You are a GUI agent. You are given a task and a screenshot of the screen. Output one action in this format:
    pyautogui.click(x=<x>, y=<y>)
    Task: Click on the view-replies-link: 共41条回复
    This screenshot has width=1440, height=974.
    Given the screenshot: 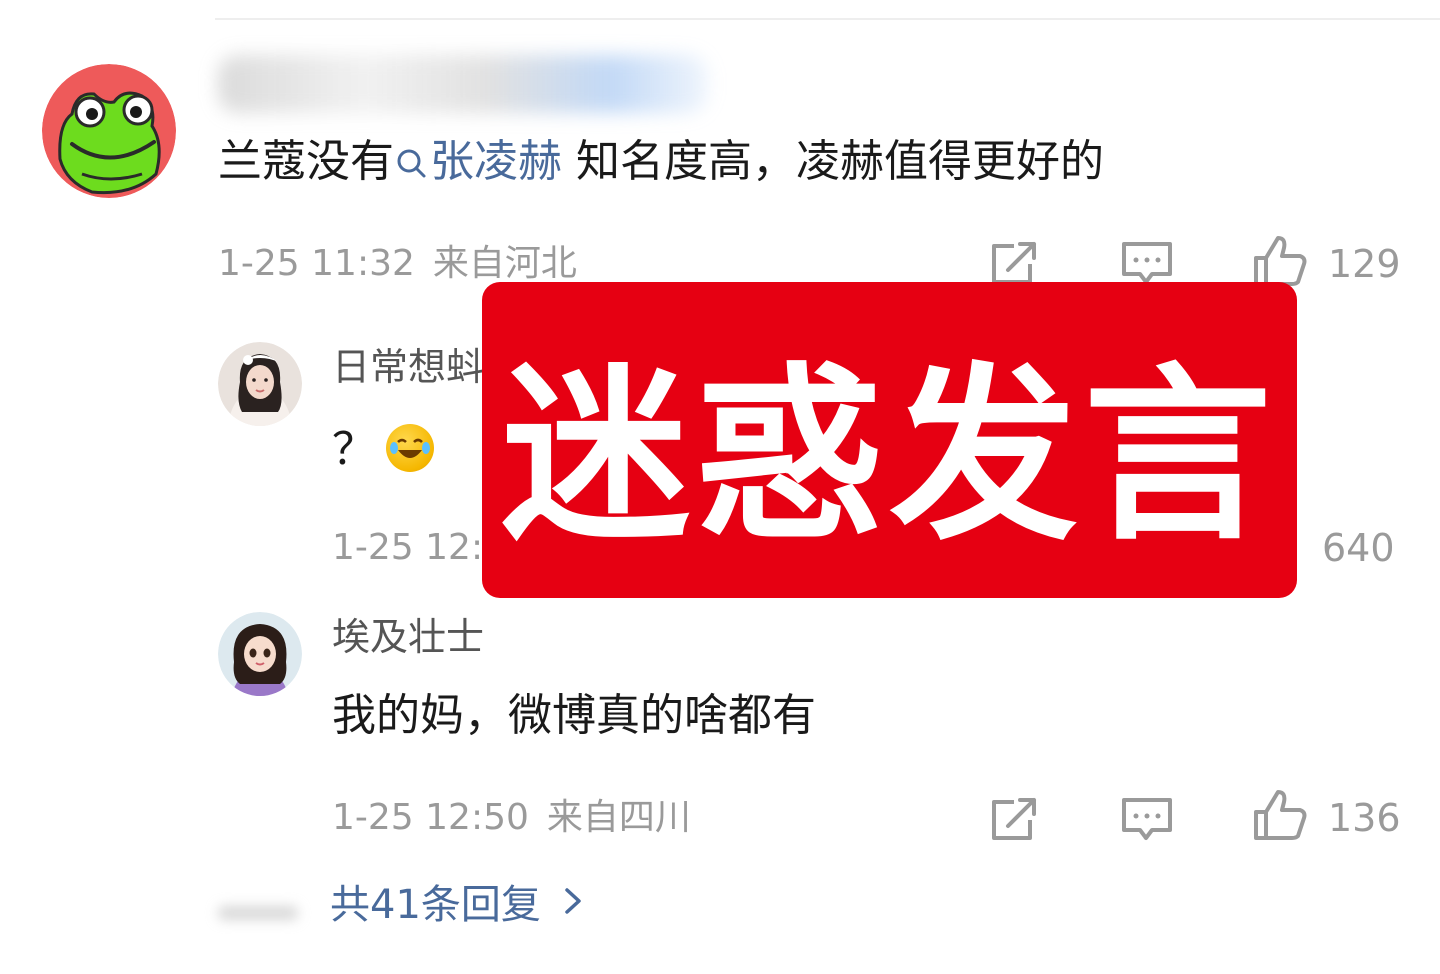 What is the action you would take?
    pyautogui.click(x=456, y=905)
    